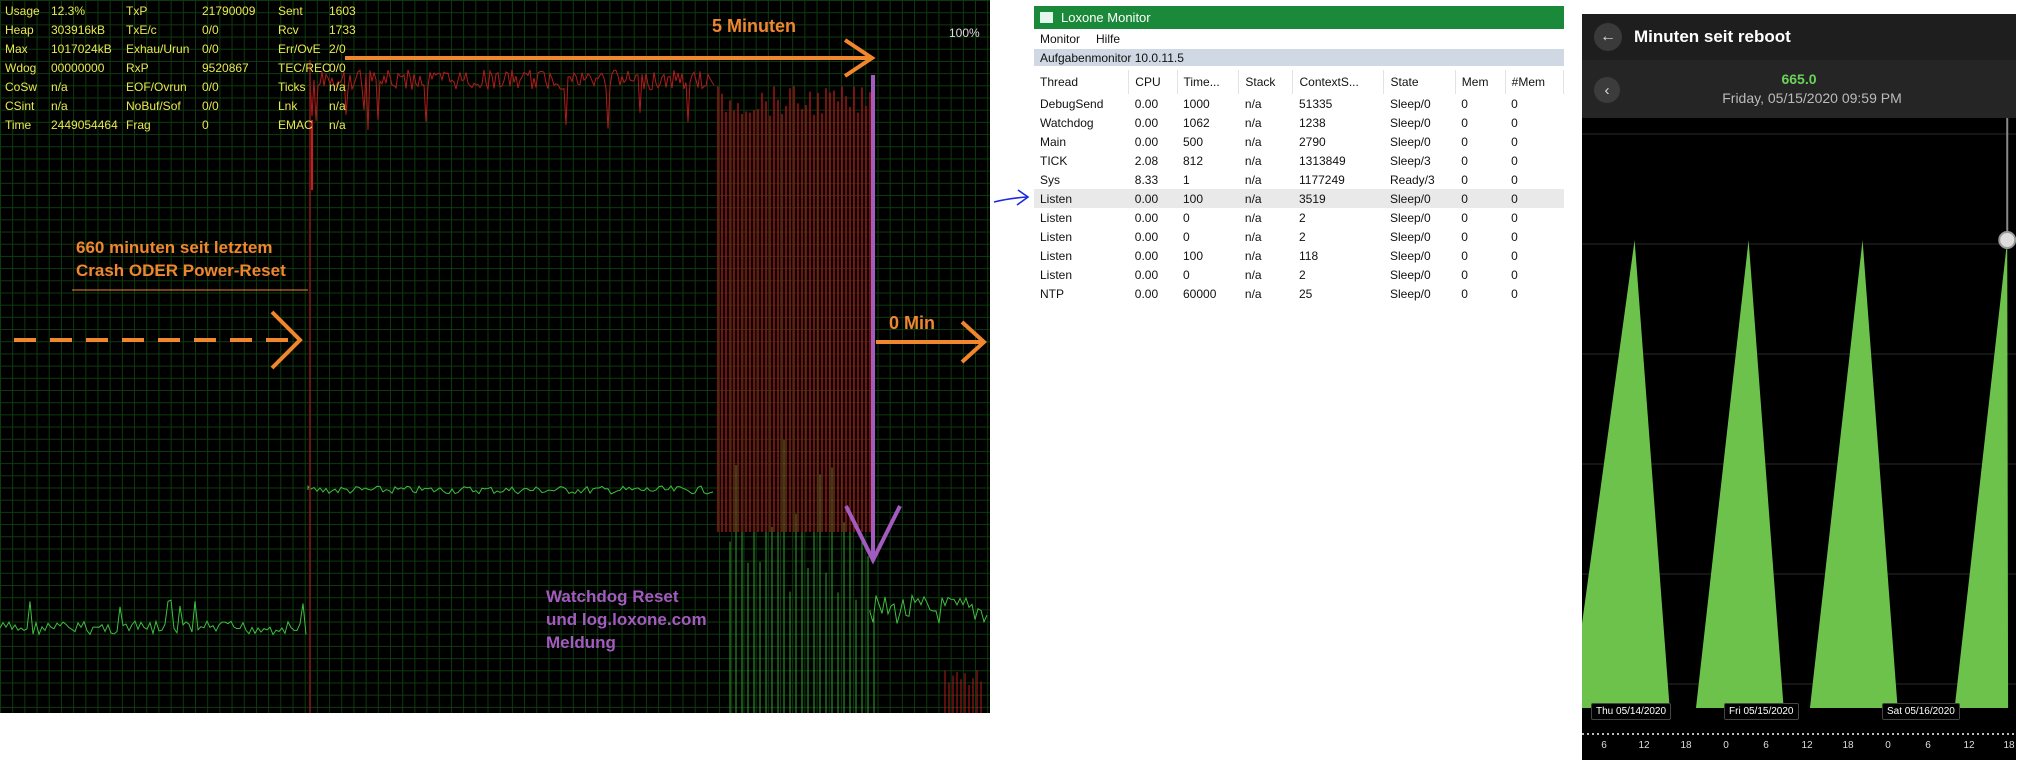  What do you see at coordinates (205, 125) in the screenshot?
I see `stat-cell: 0` at bounding box center [205, 125].